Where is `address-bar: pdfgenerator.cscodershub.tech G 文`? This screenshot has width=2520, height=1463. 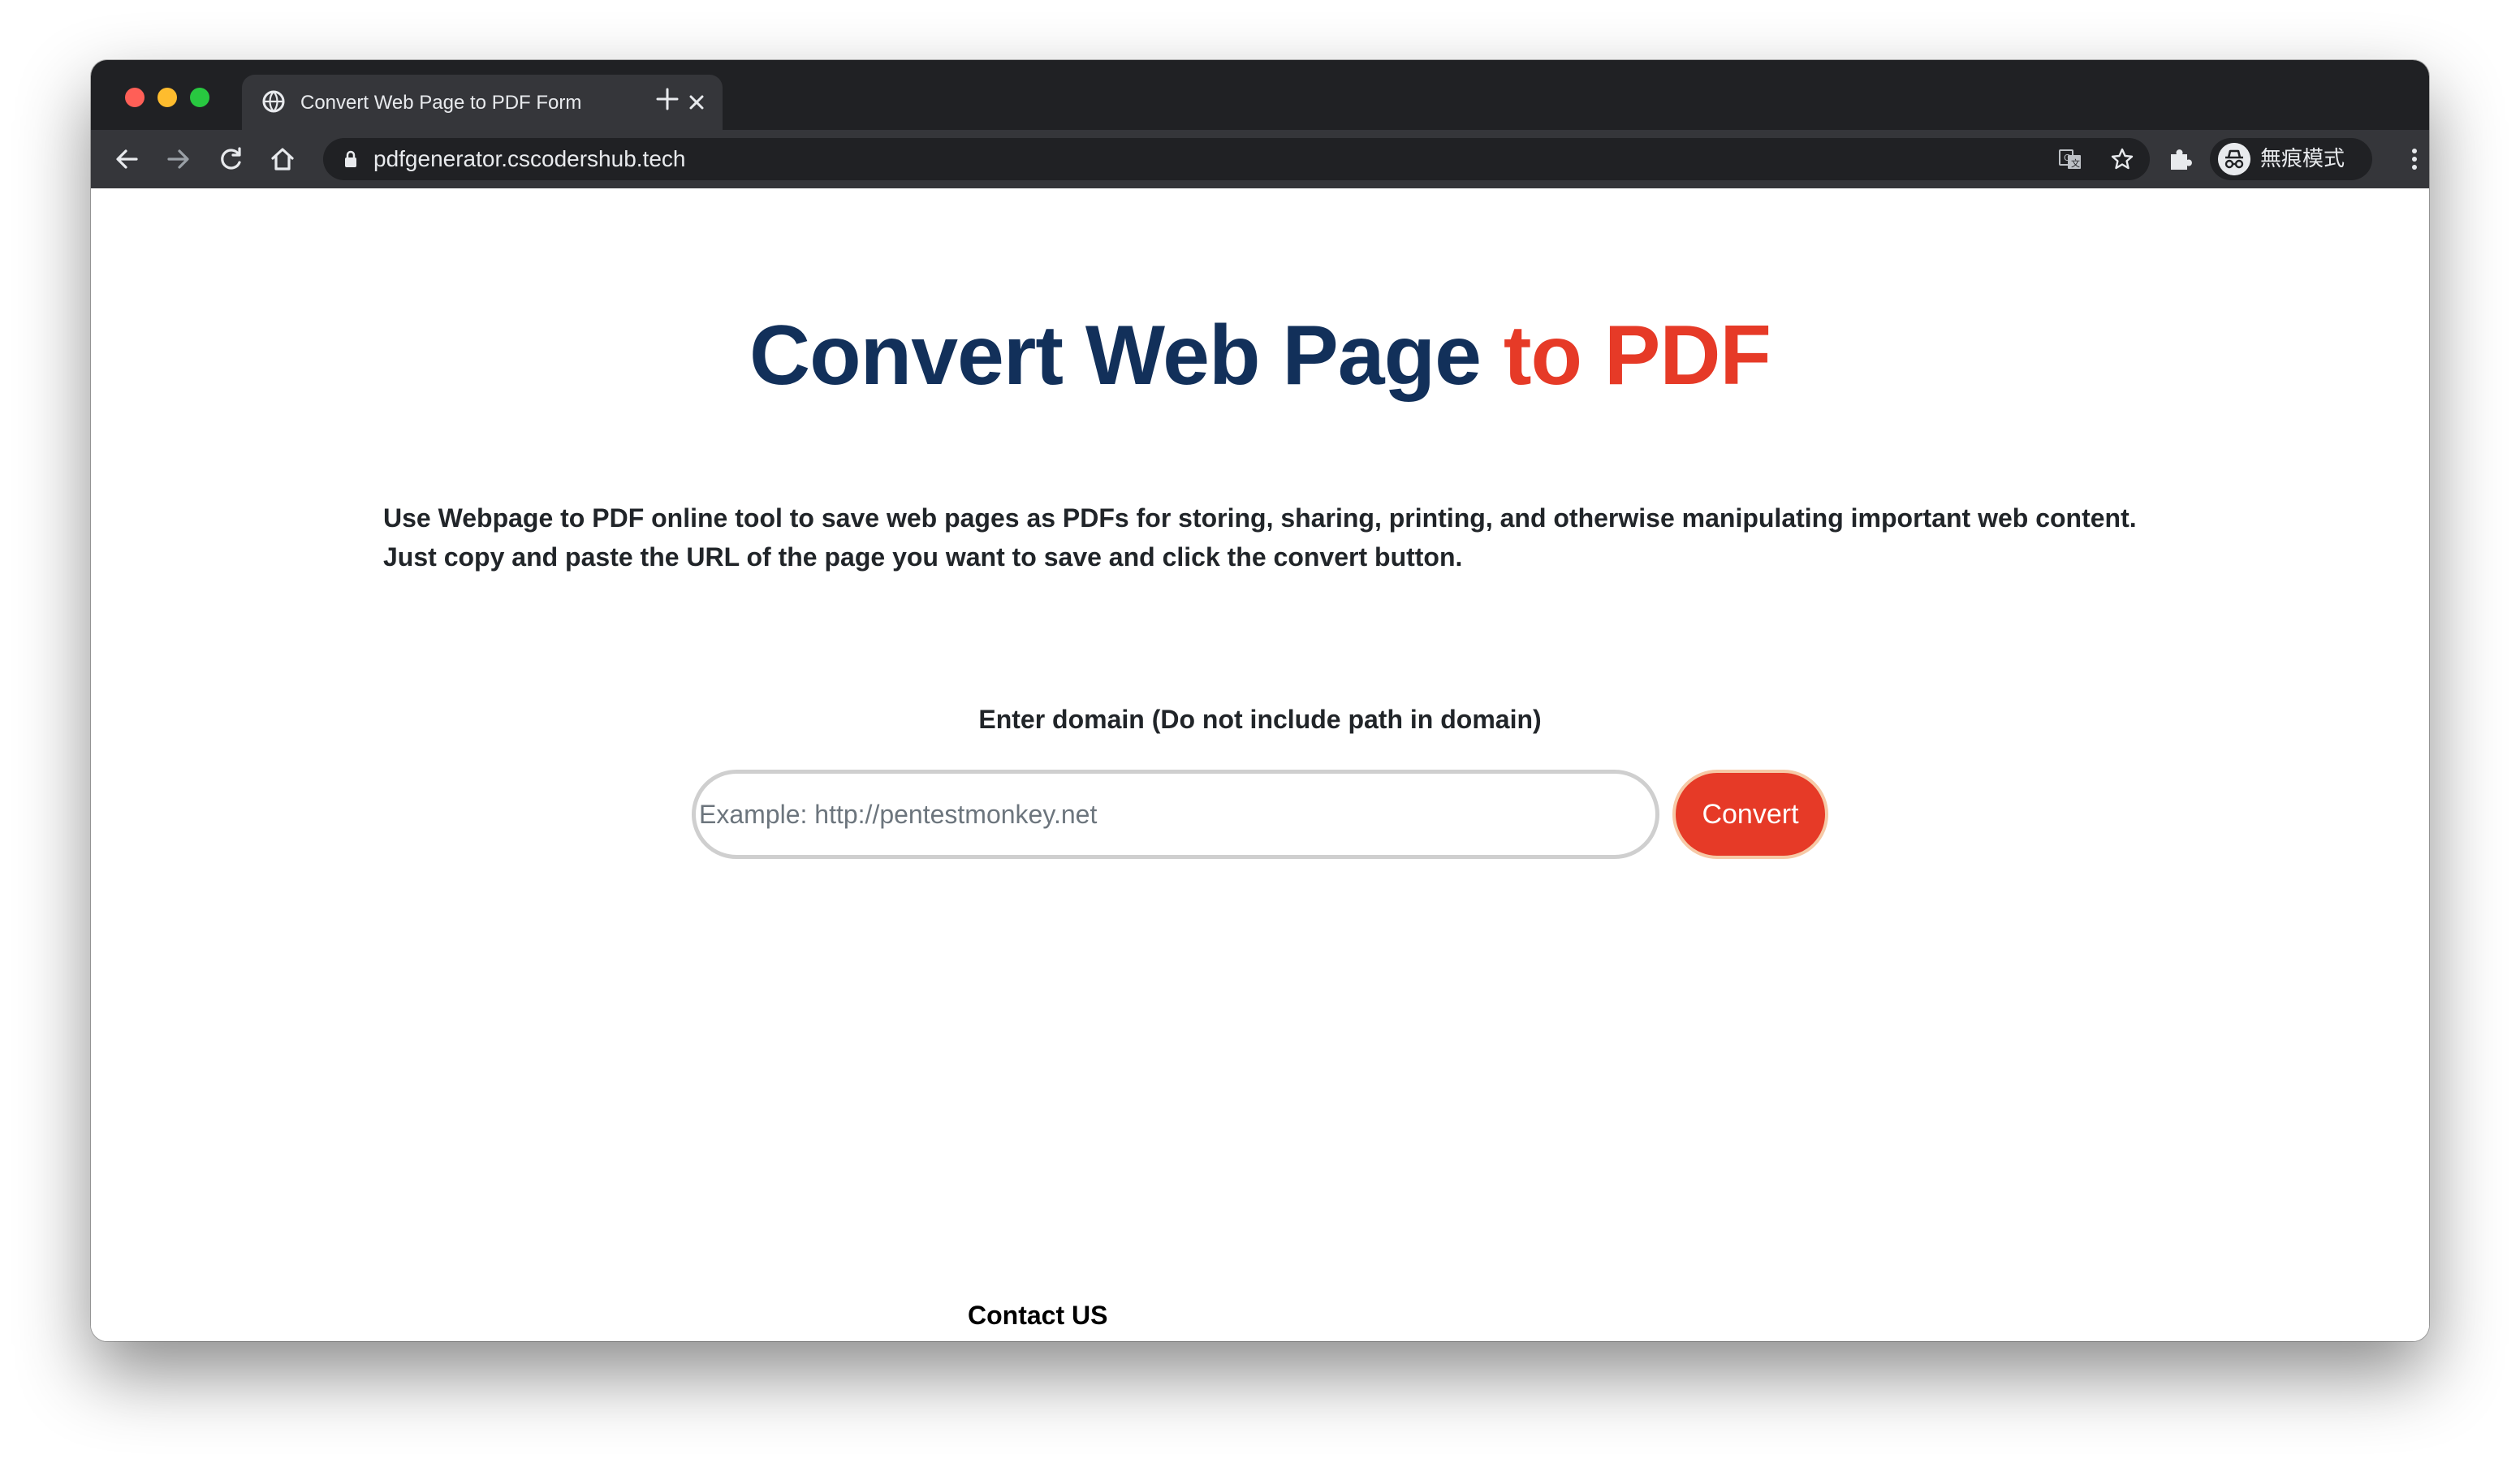
address-bar: pdfgenerator.cscodershub.tech G 文 is located at coordinates (1236, 159).